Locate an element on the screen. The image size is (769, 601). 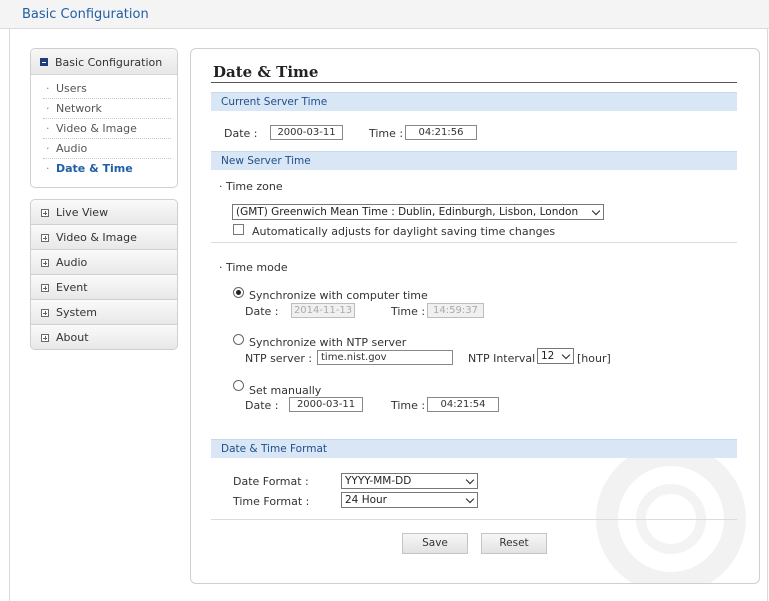
sync-computer-time-label: Time : is located at coordinates (408, 311).